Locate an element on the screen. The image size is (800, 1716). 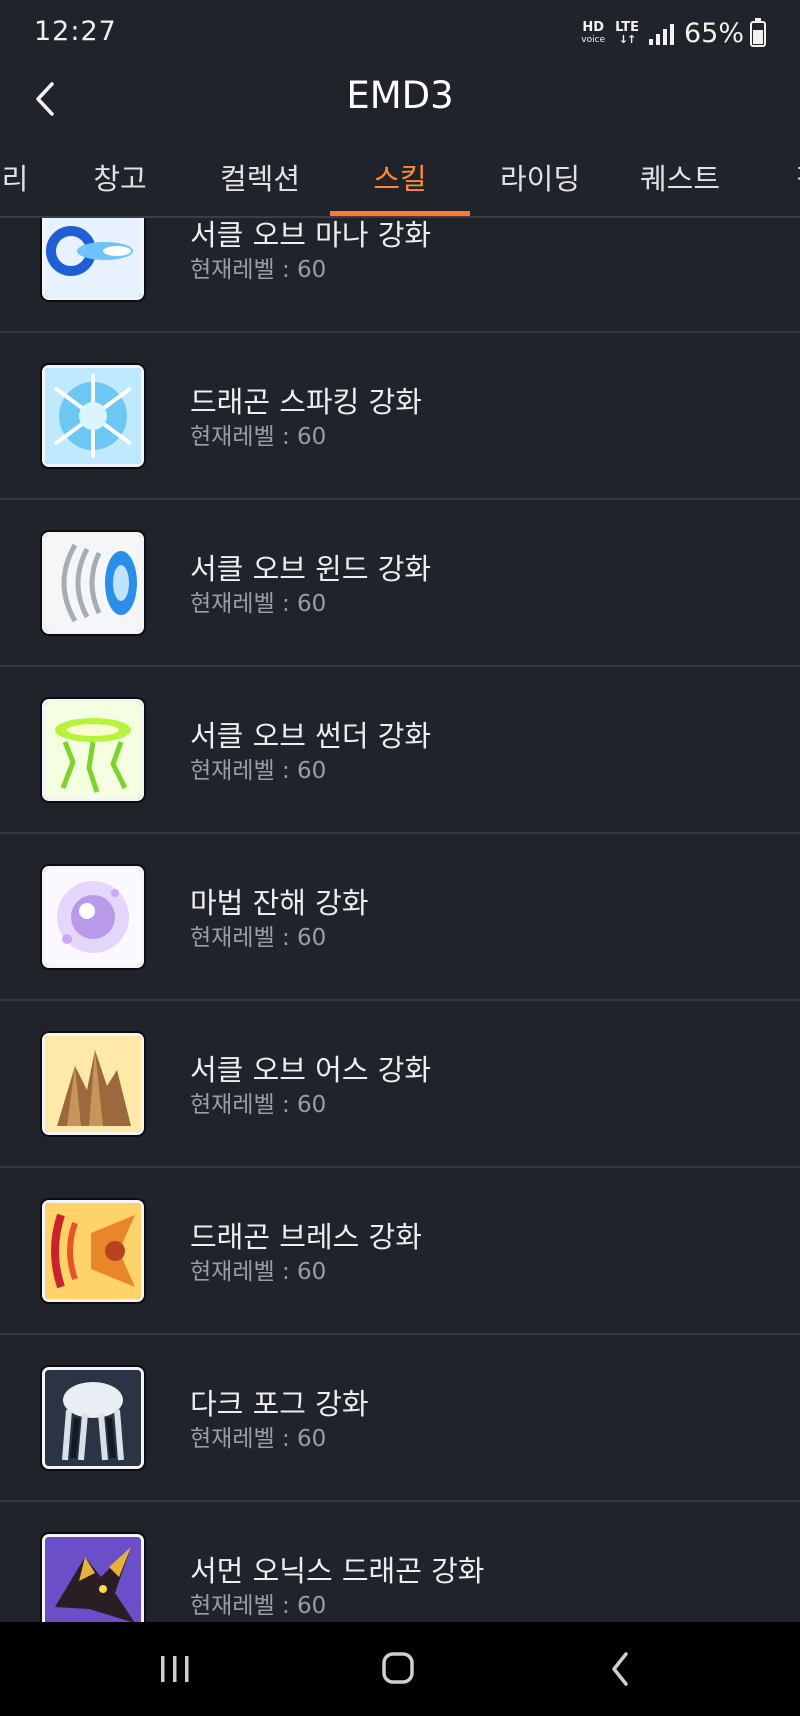
back-nav-button is located at coordinates (622, 1669).